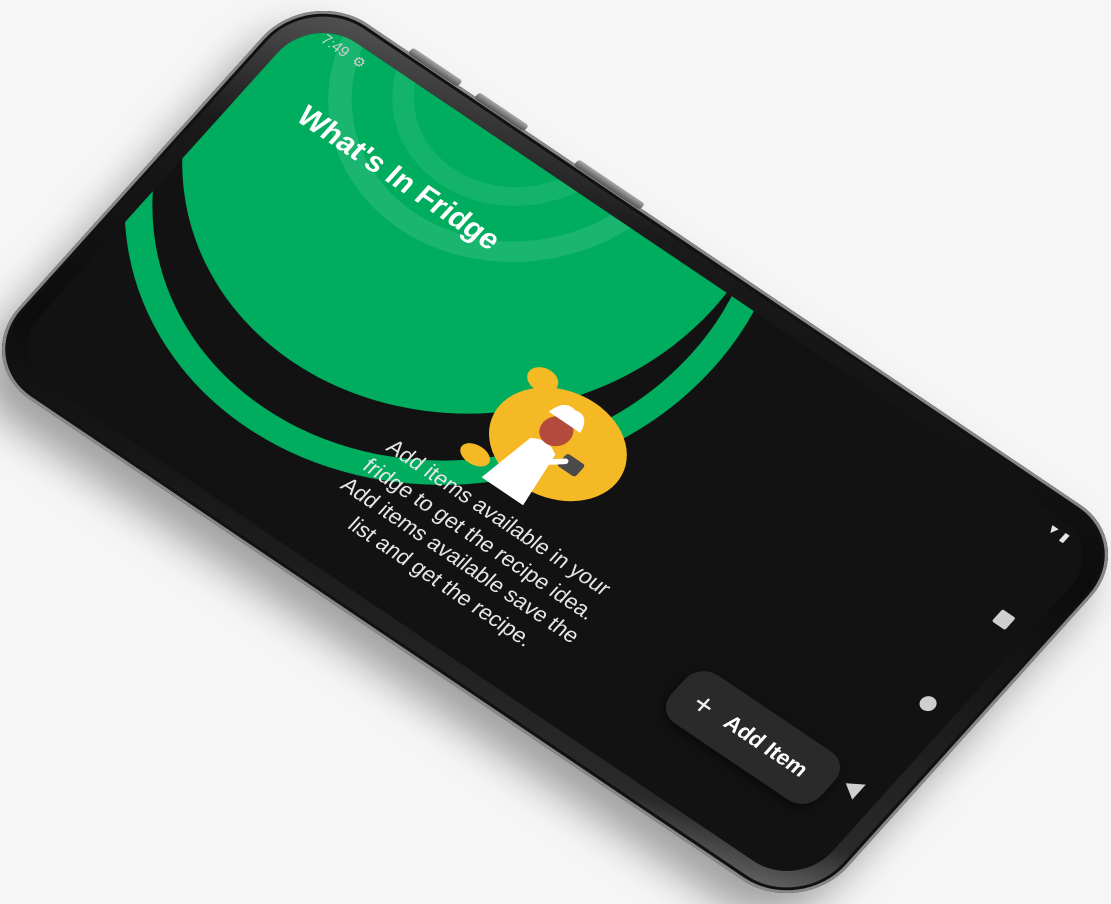 Image resolution: width=1111 pixels, height=904 pixels. What do you see at coordinates (1003, 620) in the screenshot?
I see `recents-button` at bounding box center [1003, 620].